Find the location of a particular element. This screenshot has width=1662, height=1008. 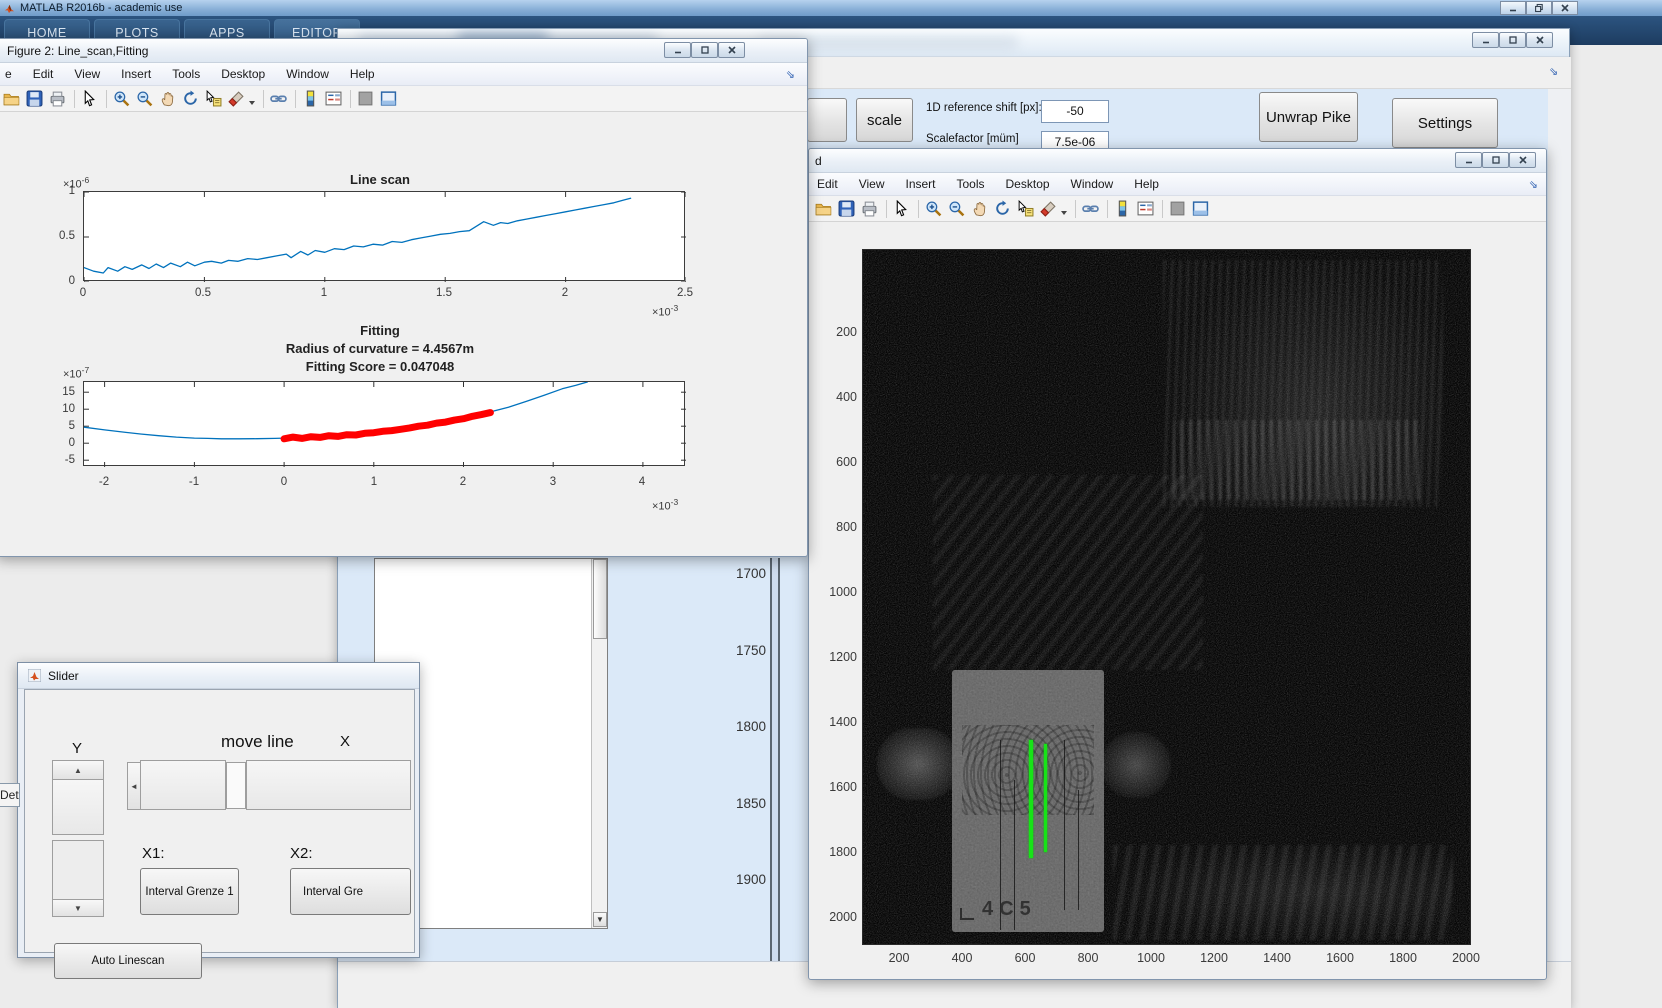

scrollbar-down-button: ▼ is located at coordinates (600, 919).